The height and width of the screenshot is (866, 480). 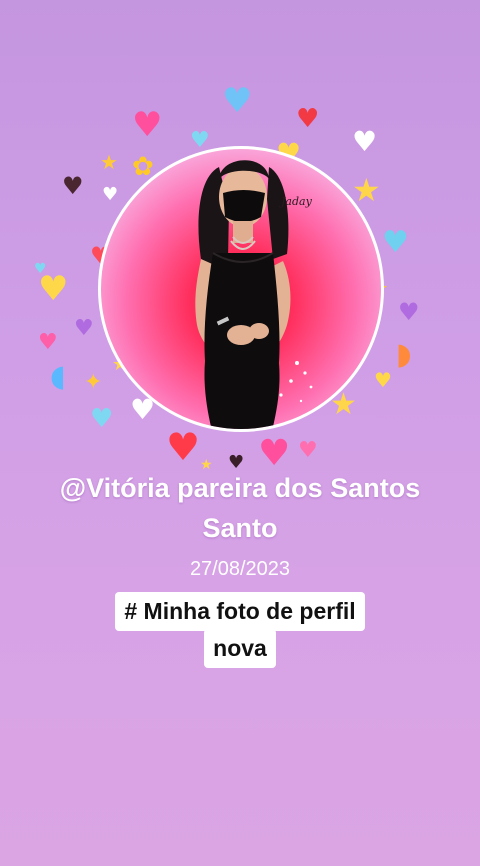 I want to click on handle-line-2: Santo, so click(x=240, y=528).